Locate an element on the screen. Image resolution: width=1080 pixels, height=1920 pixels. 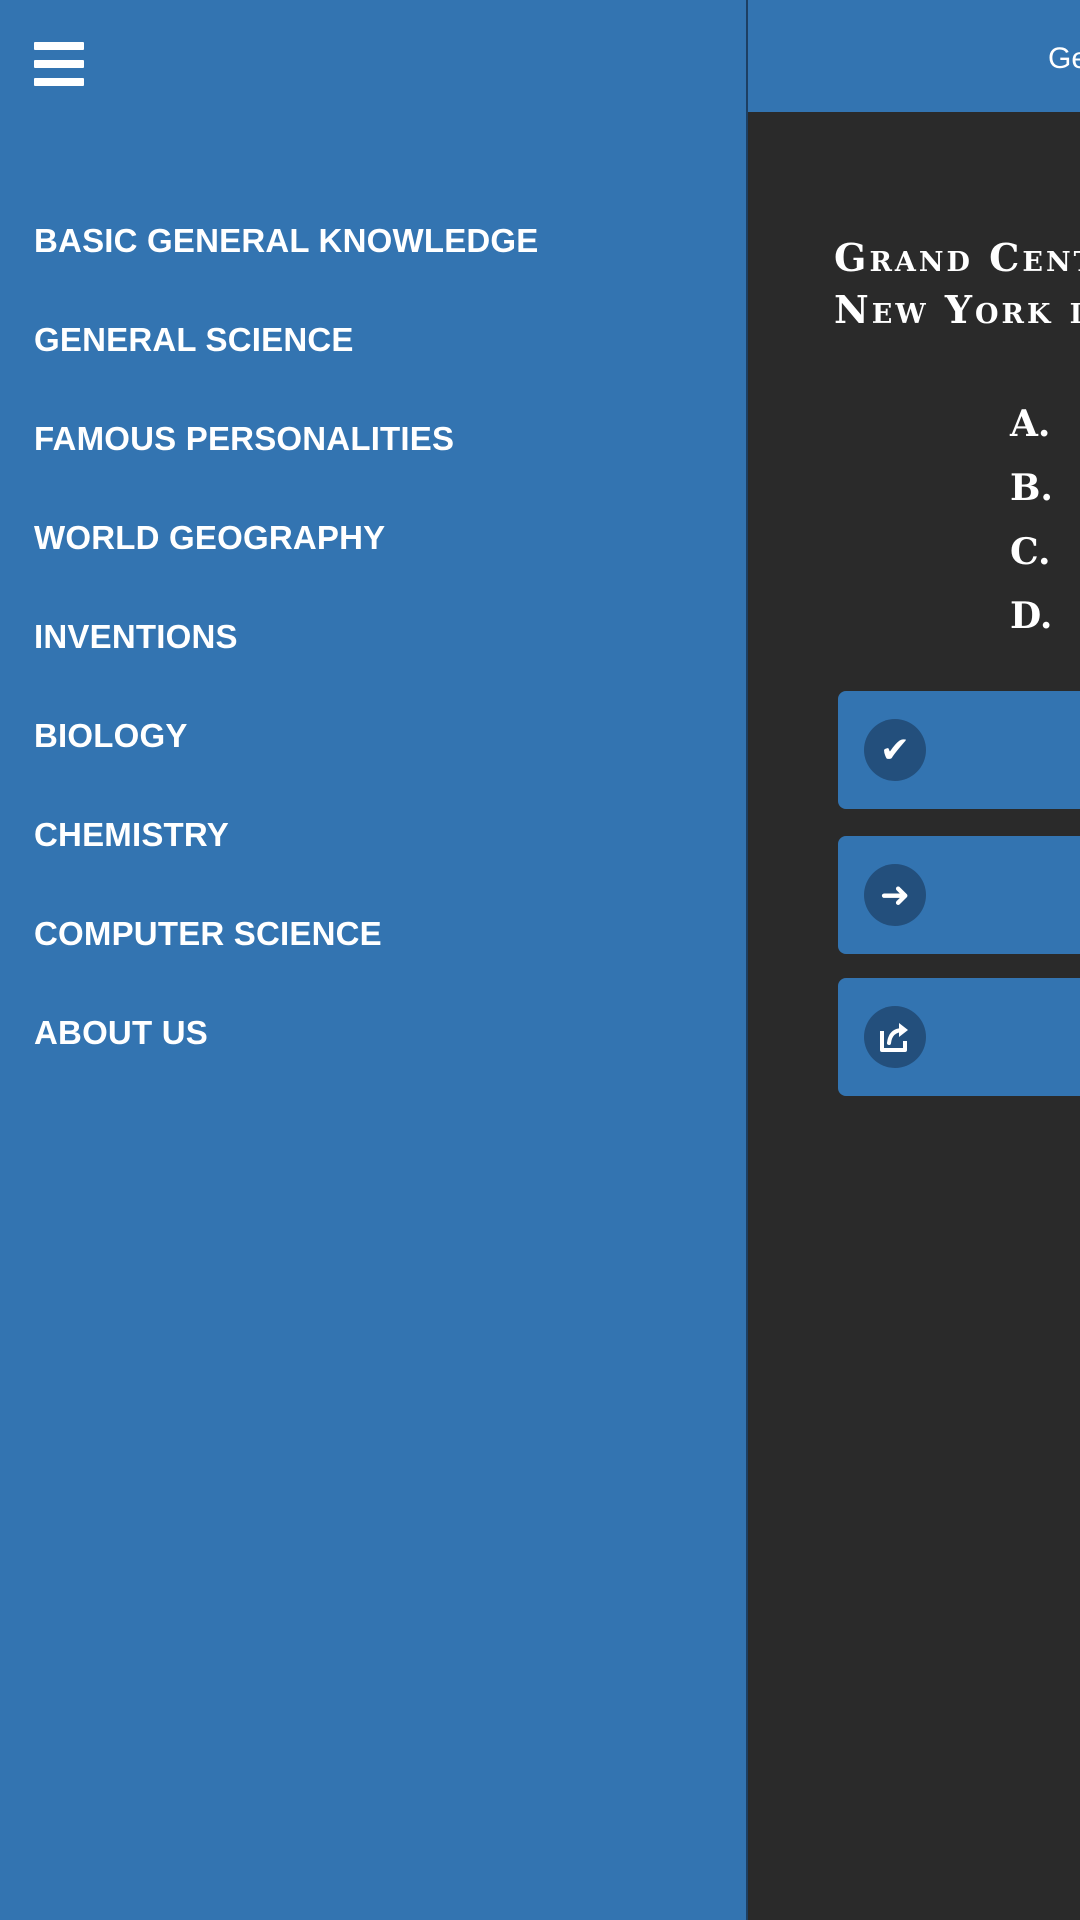
option-d: D. is located at coordinates (1031, 622).